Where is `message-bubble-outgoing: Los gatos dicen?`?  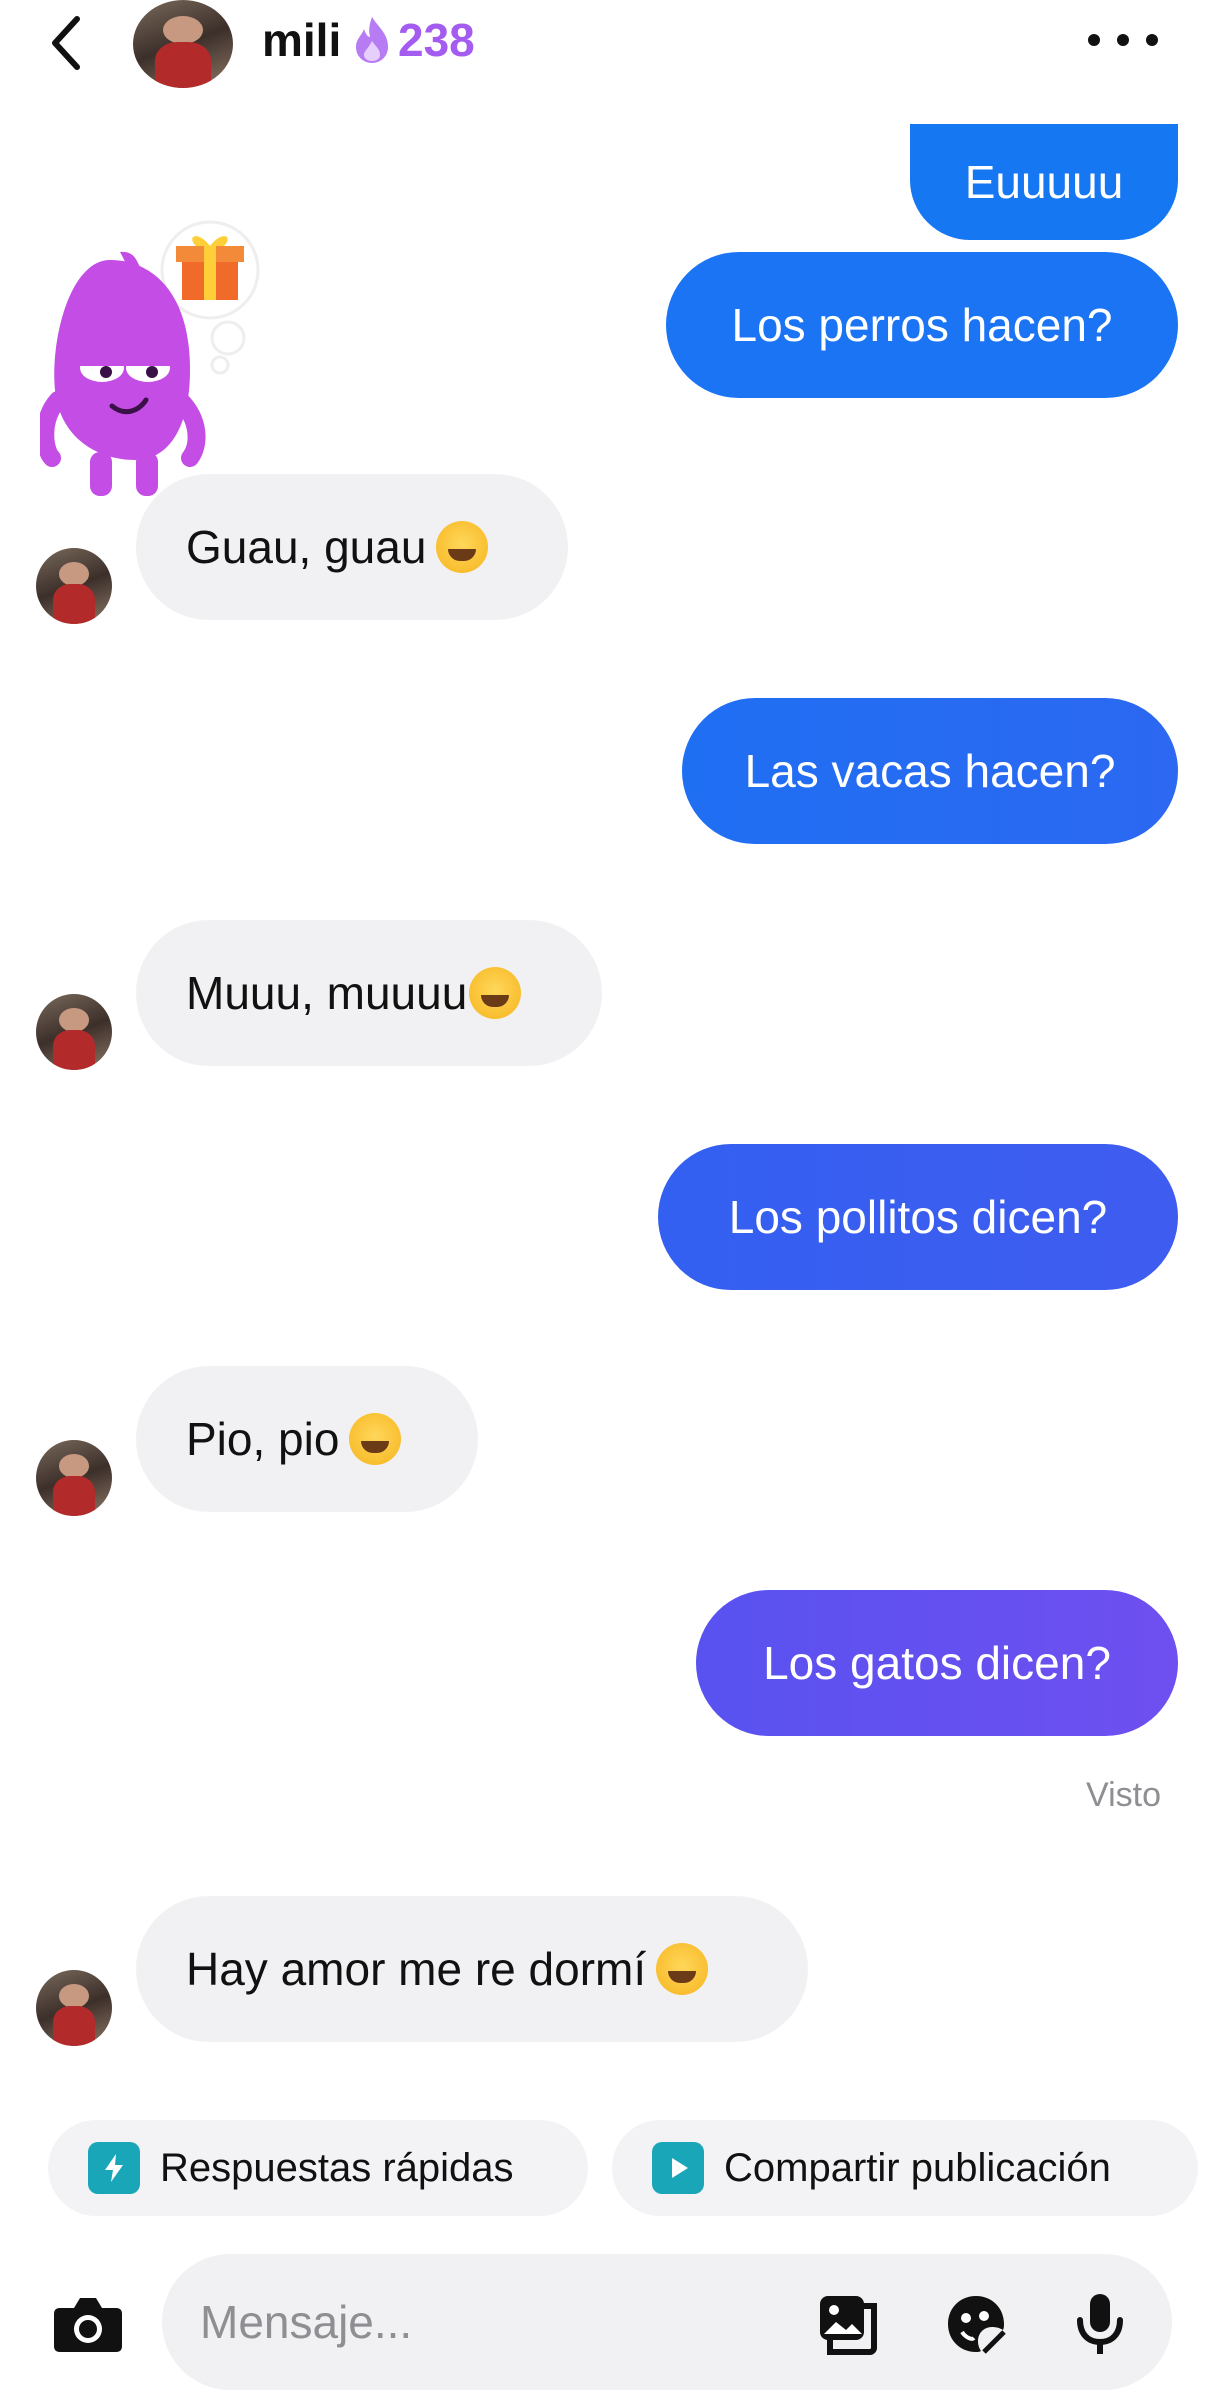
message-bubble-outgoing: Los gatos dicen? is located at coordinates (937, 1663).